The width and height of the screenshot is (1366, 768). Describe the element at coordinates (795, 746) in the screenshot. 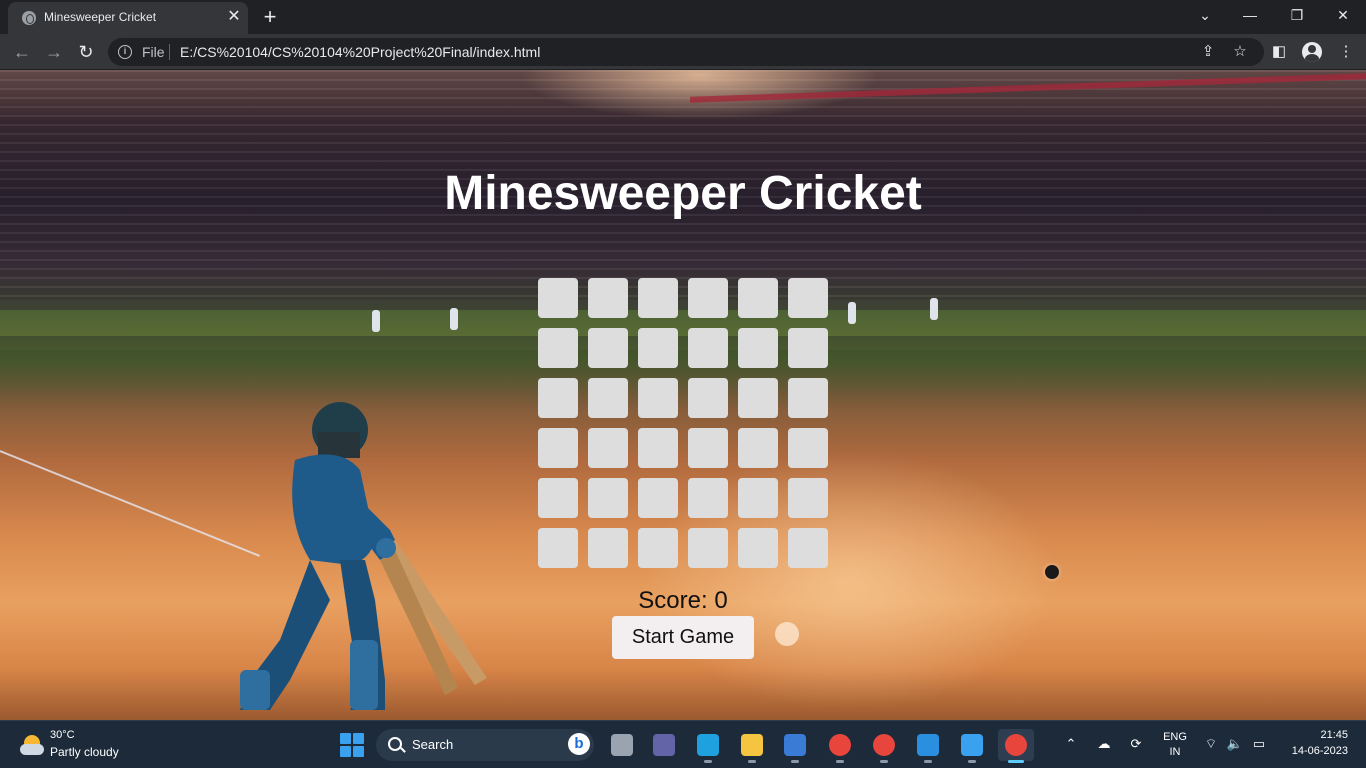

I see `microsoft-store-taskbar-button` at that location.